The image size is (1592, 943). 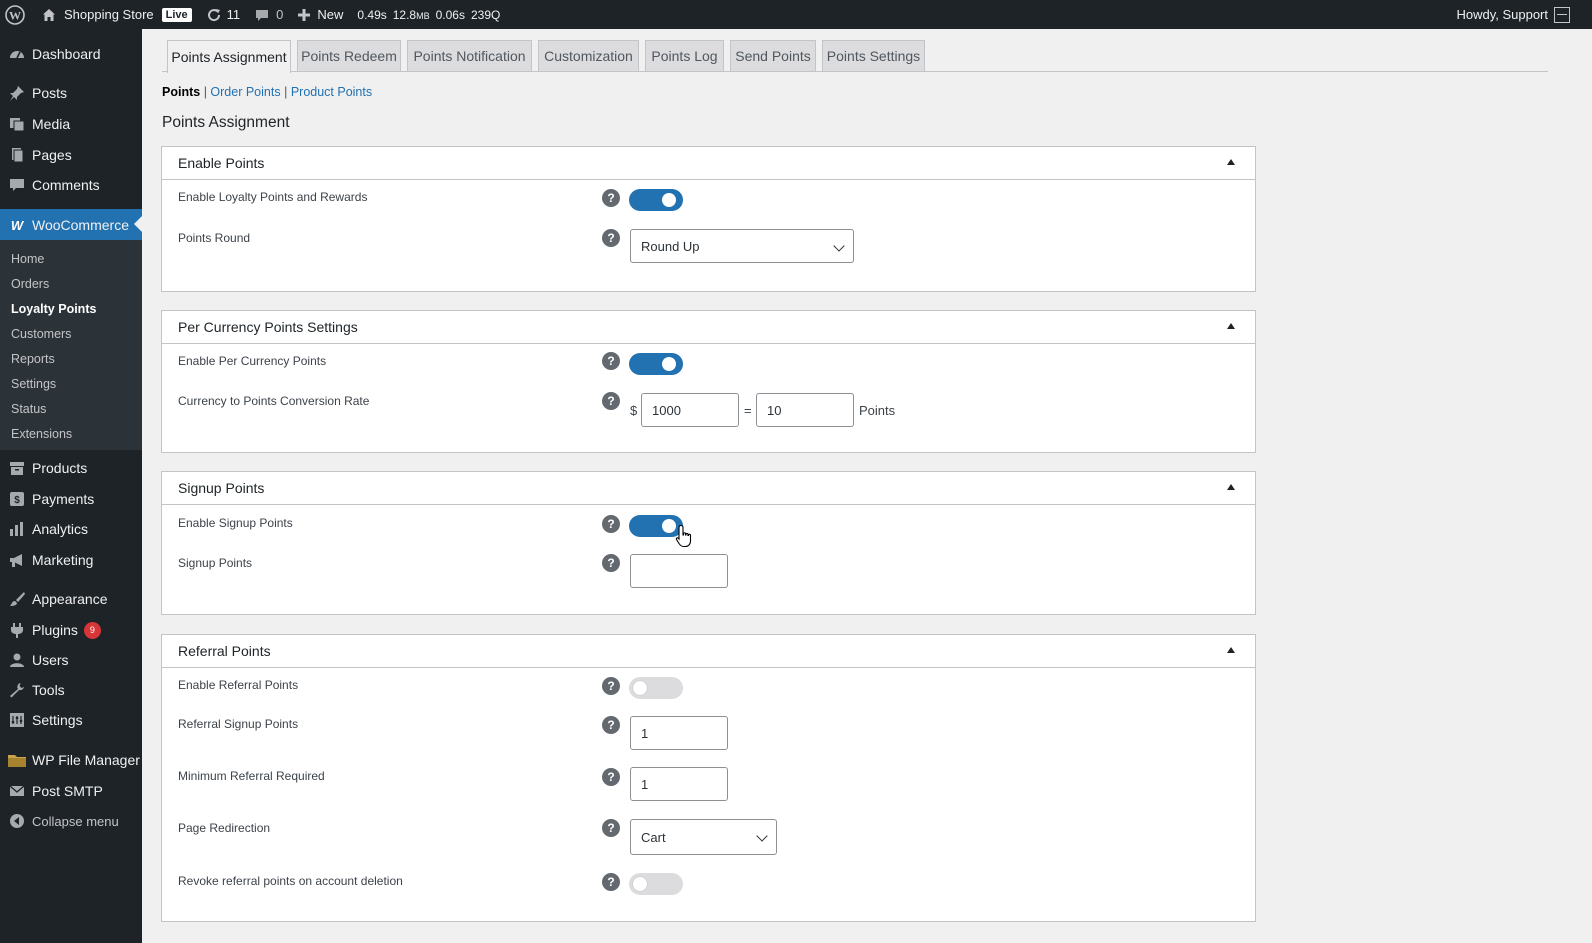 What do you see at coordinates (86, 760) in the screenshot?
I see `sidebar-item-label: WP File Manager` at bounding box center [86, 760].